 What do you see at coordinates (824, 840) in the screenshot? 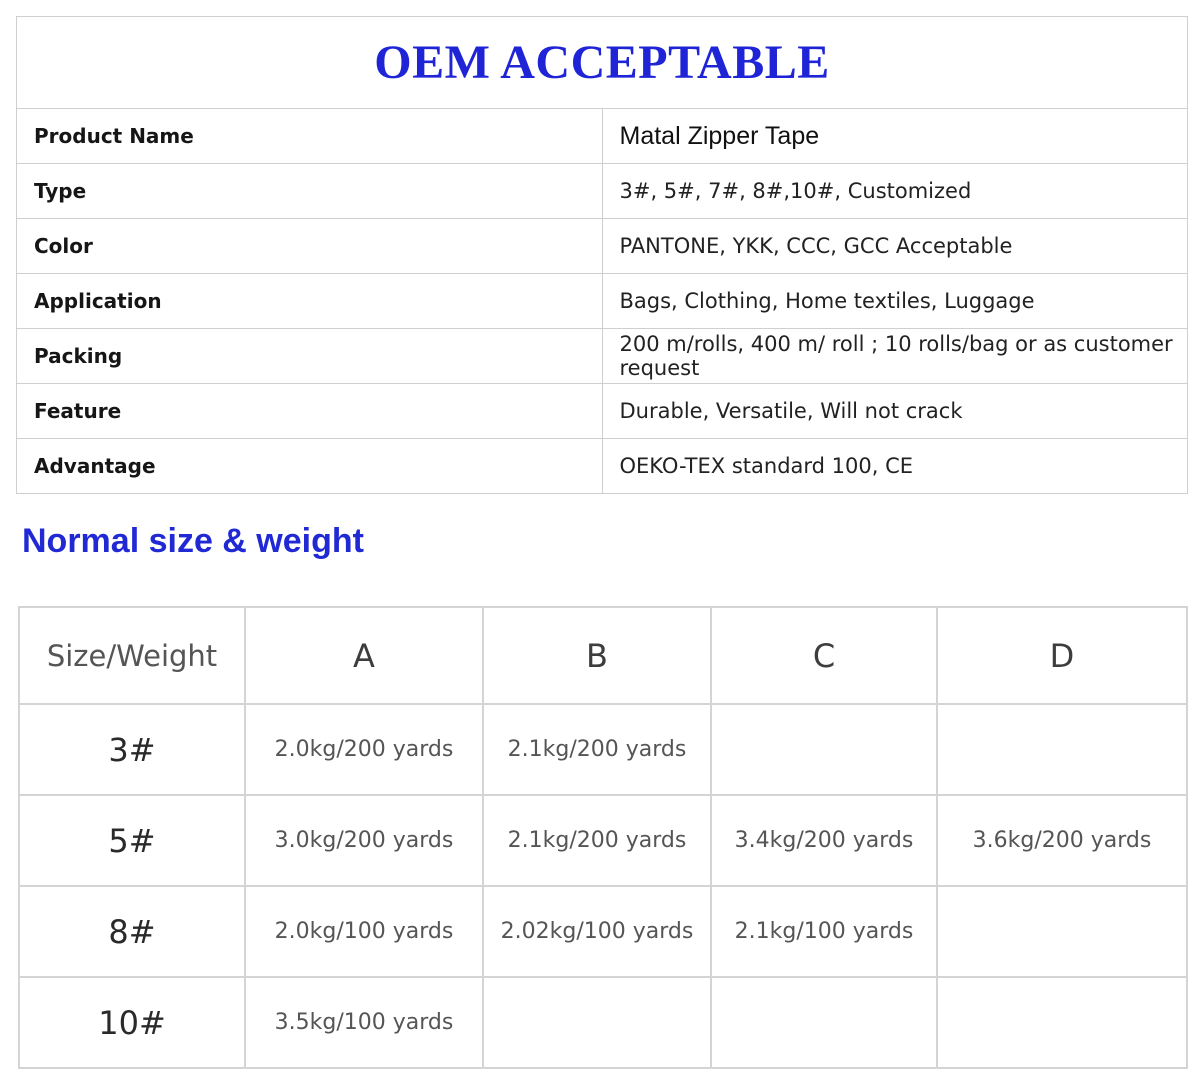
I see `weight-cell: 3.4kg/200 yards` at bounding box center [824, 840].